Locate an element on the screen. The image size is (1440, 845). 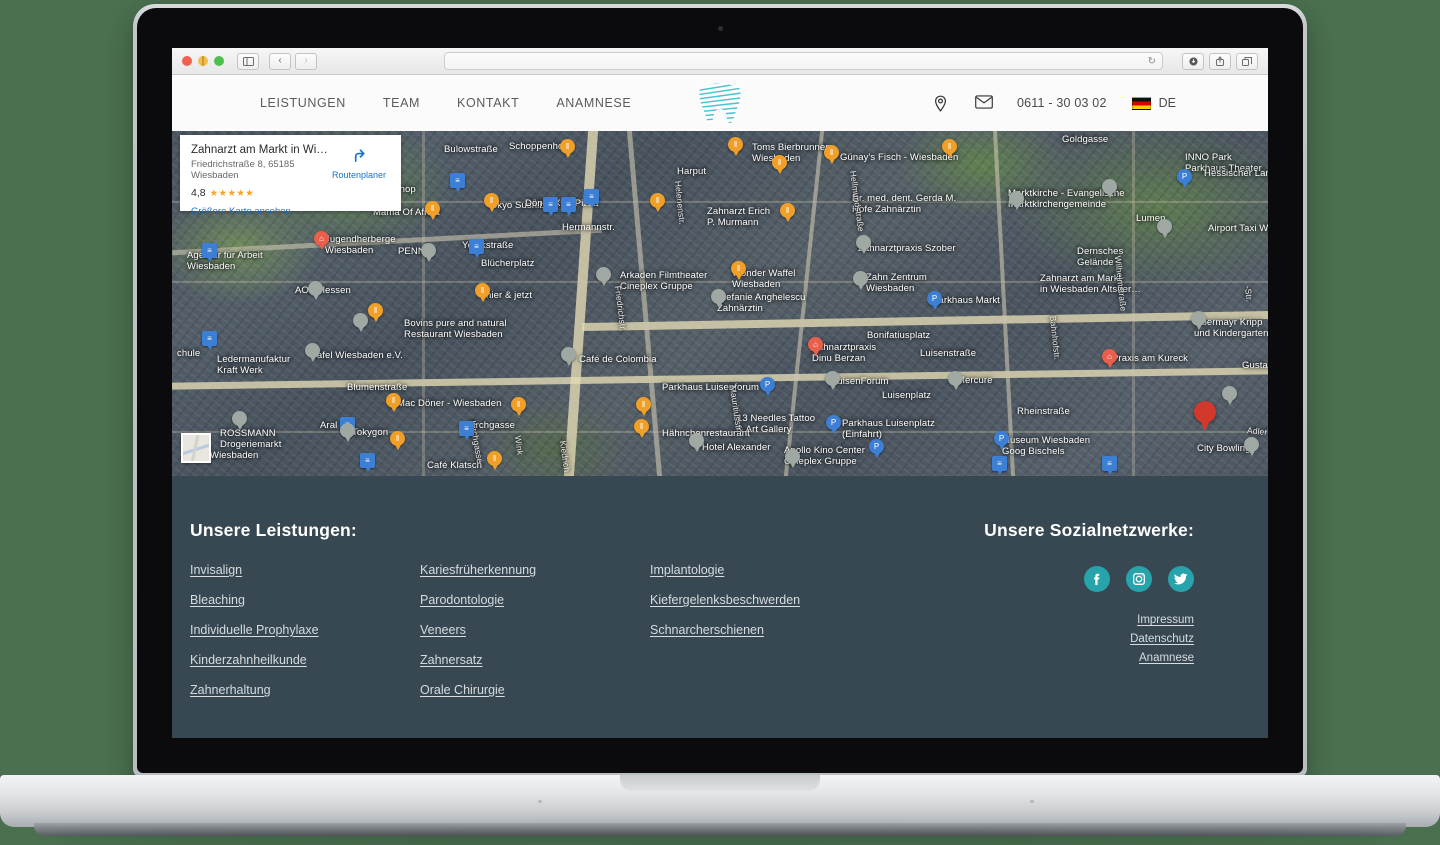
footer-service-link: Kinderzahnheilkunde is located at coordinates (305, 660).